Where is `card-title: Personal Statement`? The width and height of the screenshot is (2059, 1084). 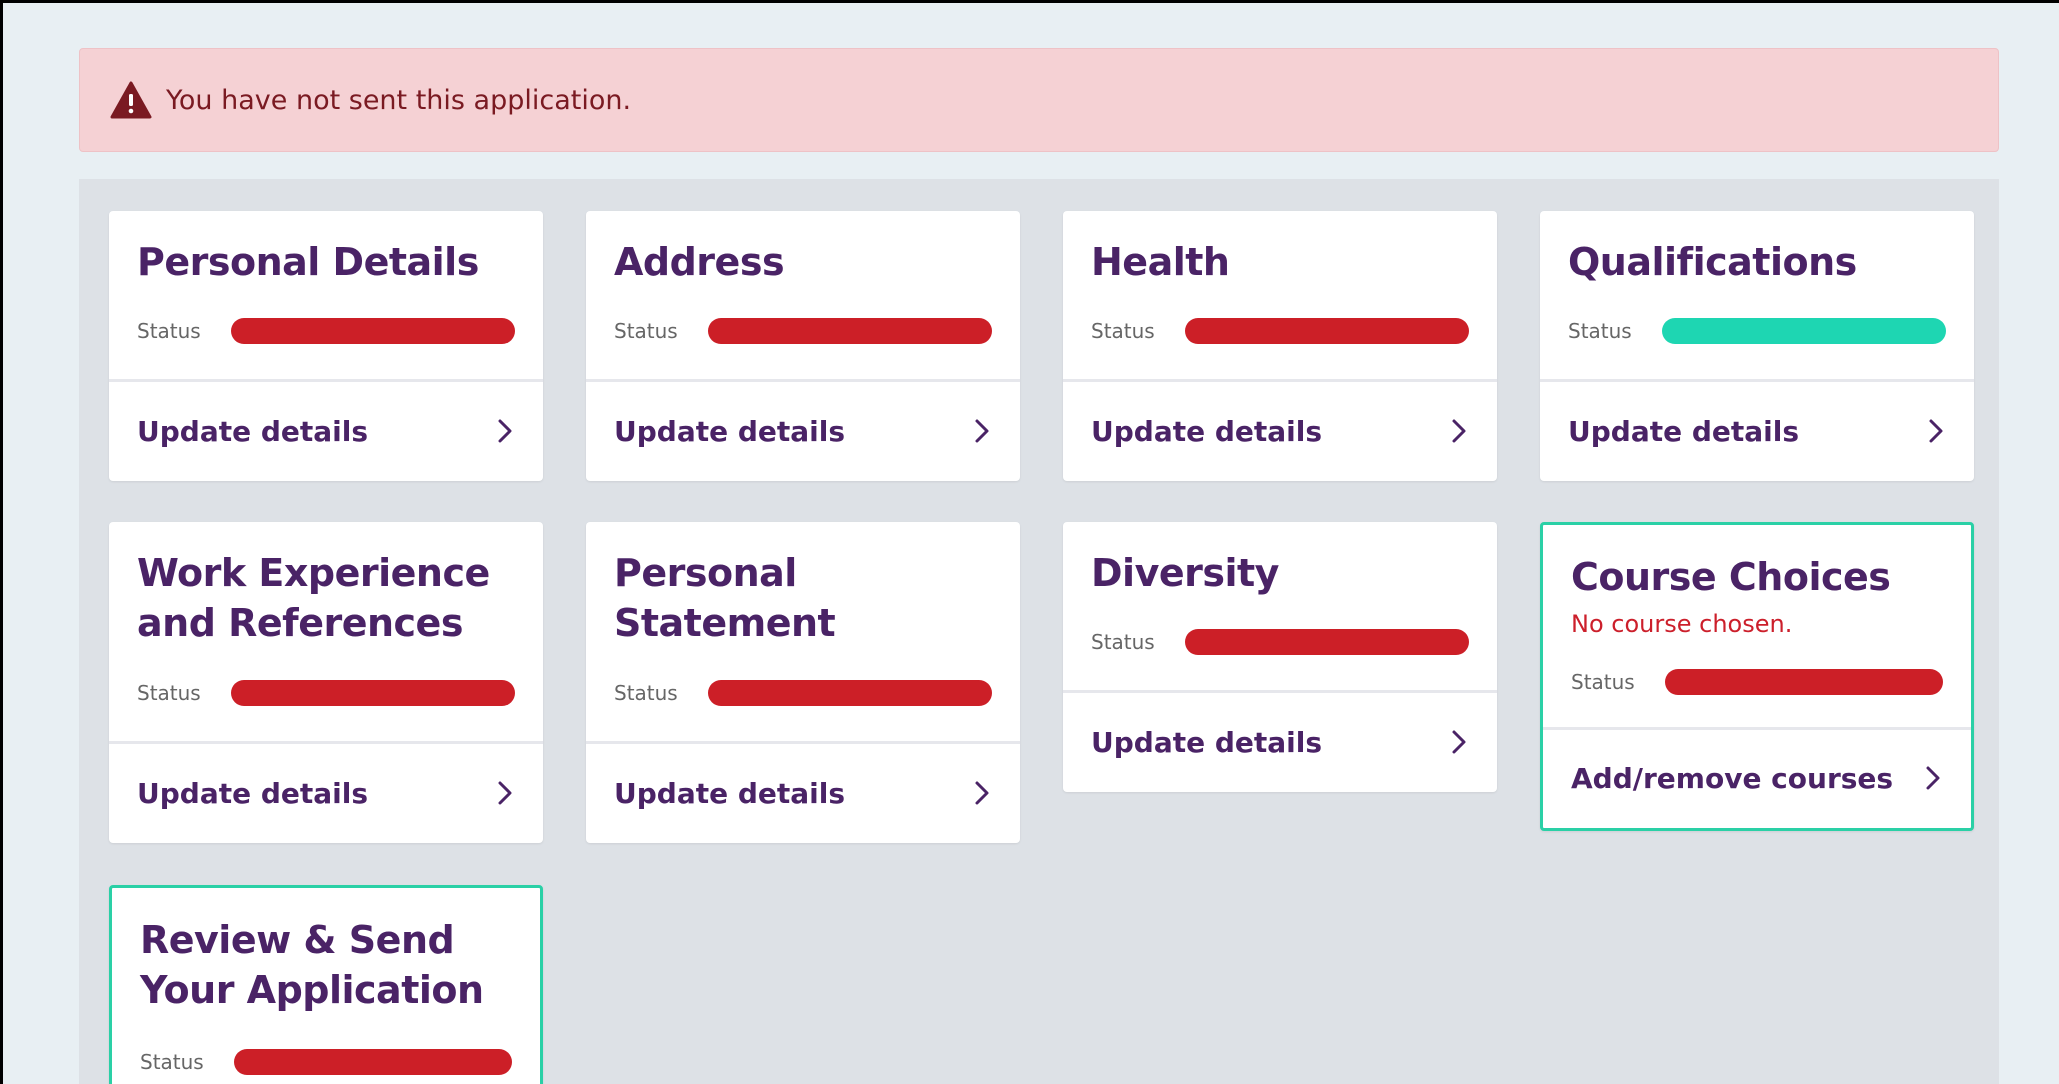
card-title: Personal Statement is located at coordinates (725, 598).